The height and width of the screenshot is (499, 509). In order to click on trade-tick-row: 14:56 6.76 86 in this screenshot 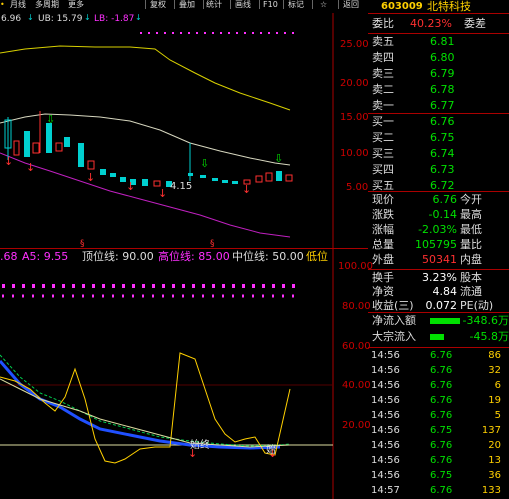, I will do `click(438, 355)`.